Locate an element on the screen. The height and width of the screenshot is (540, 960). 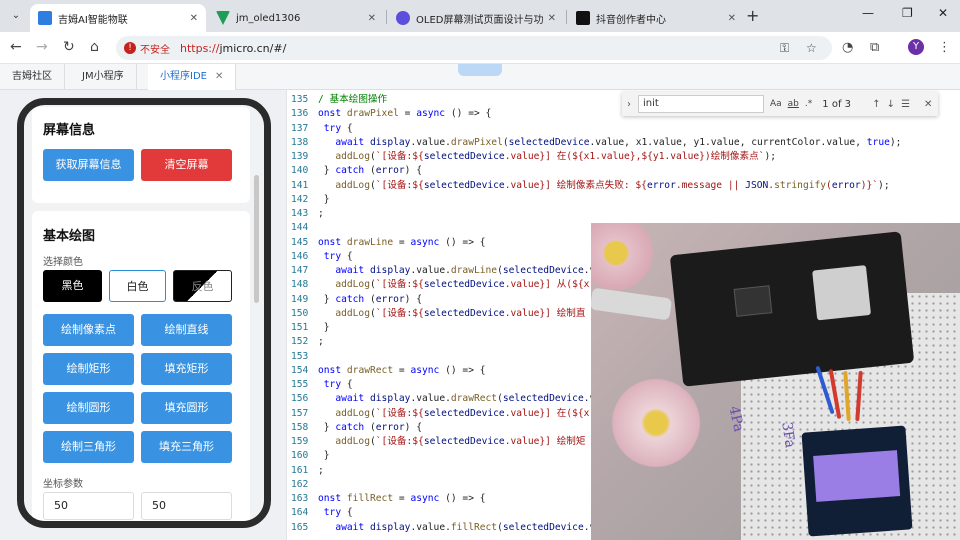
code-text: onst drawRect = async () => { is located at coordinates (402, 370).